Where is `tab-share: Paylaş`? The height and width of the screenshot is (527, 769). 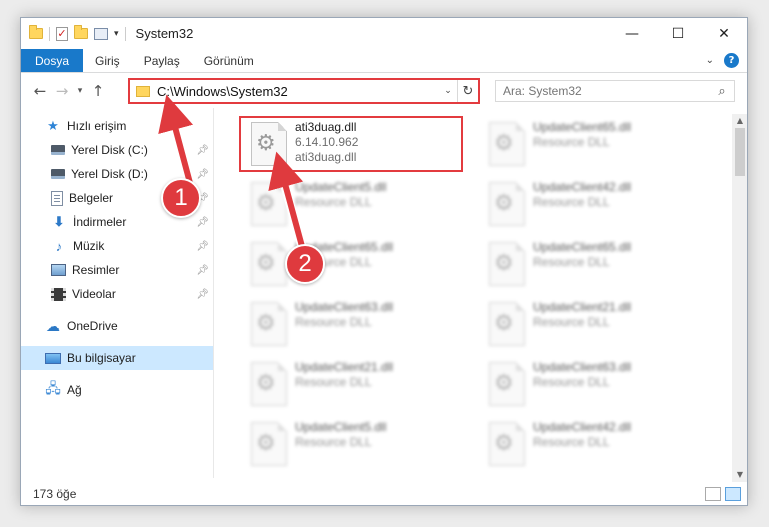
tab-share: Paylaş is located at coordinates (162, 60).